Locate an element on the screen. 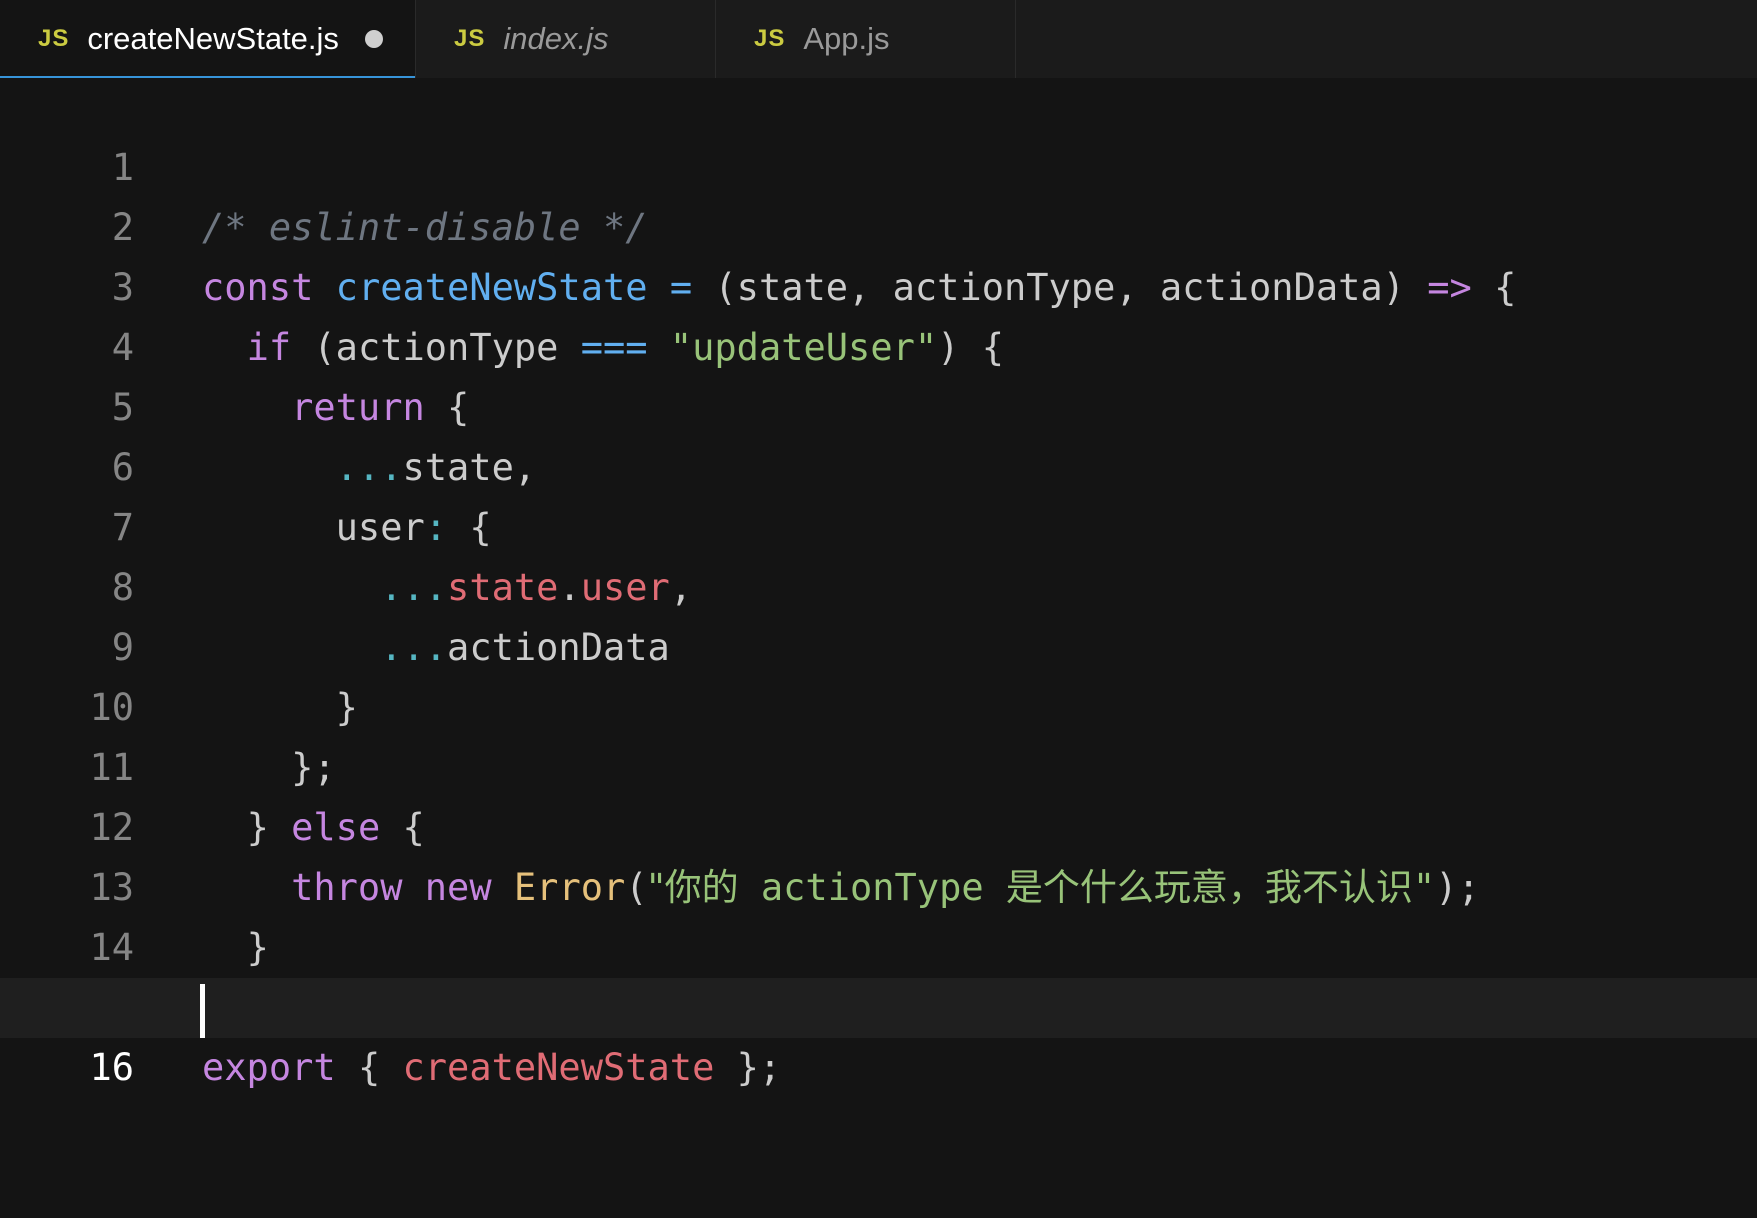 This screenshot has width=1757, height=1218. line-content: export { createNewState }; is located at coordinates (491, 1068).